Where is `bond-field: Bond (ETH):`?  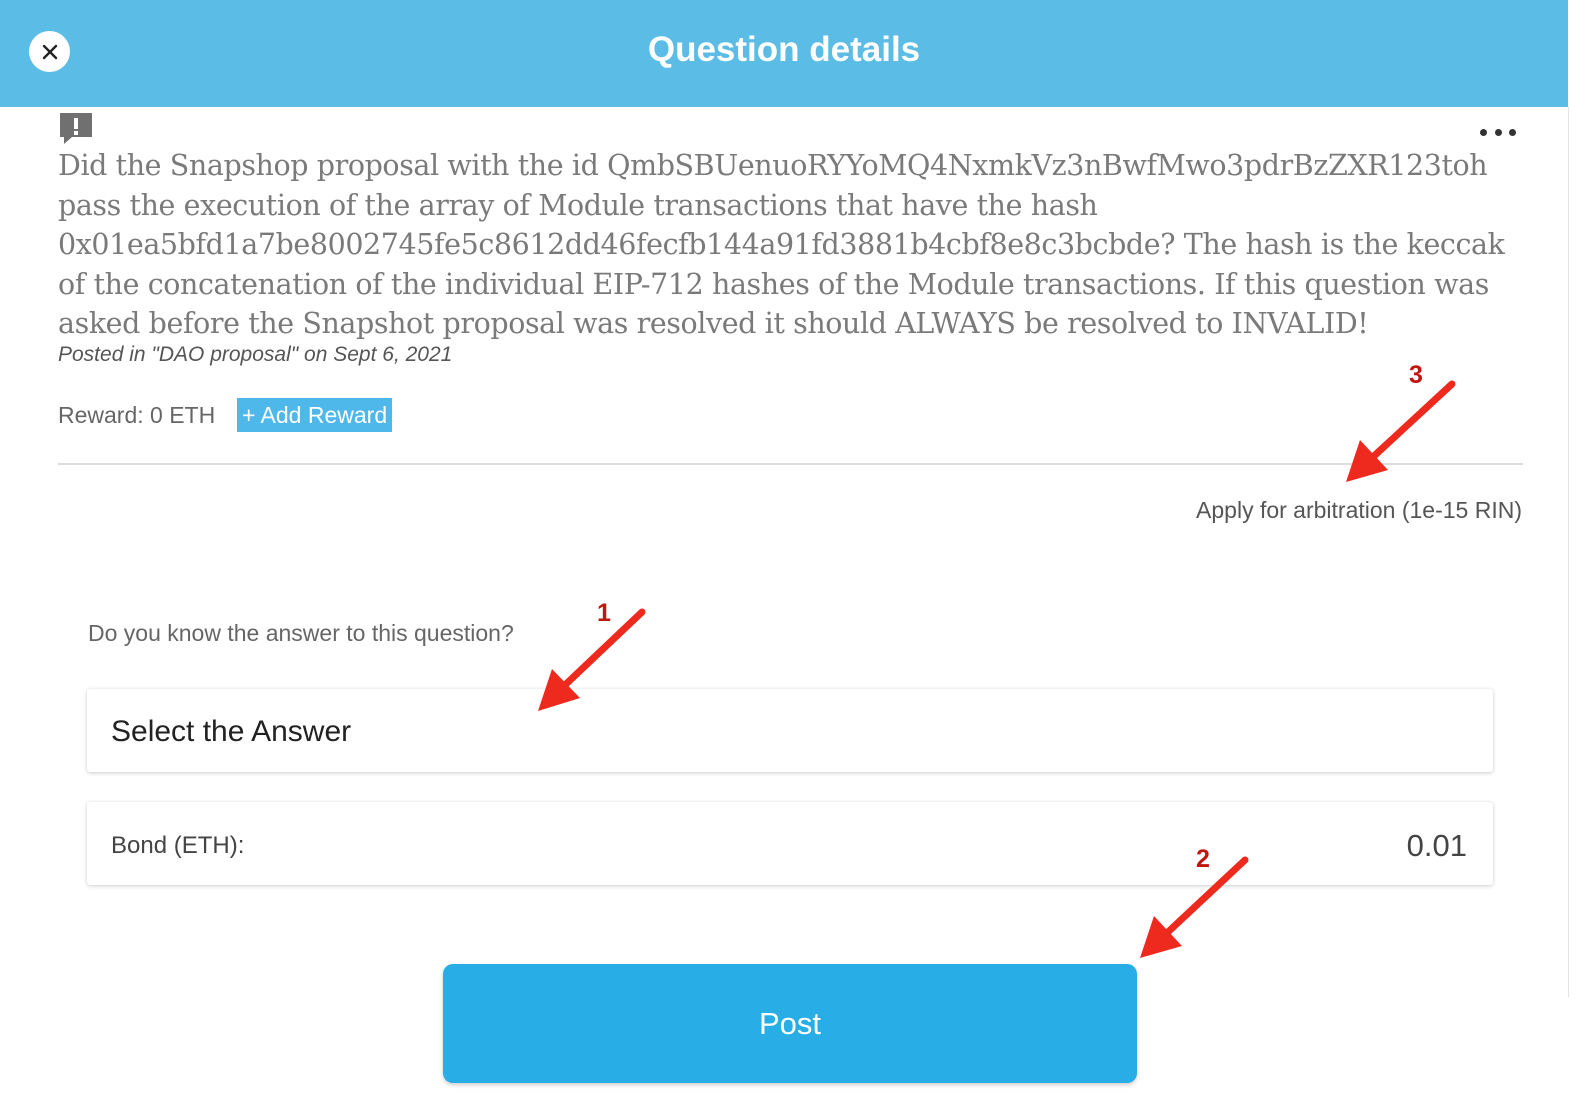
bond-field: Bond (ETH): is located at coordinates (790, 843).